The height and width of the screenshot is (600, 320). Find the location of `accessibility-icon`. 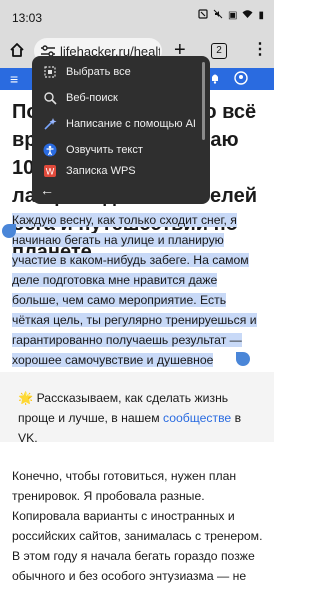

accessibility-icon is located at coordinates (50, 150).